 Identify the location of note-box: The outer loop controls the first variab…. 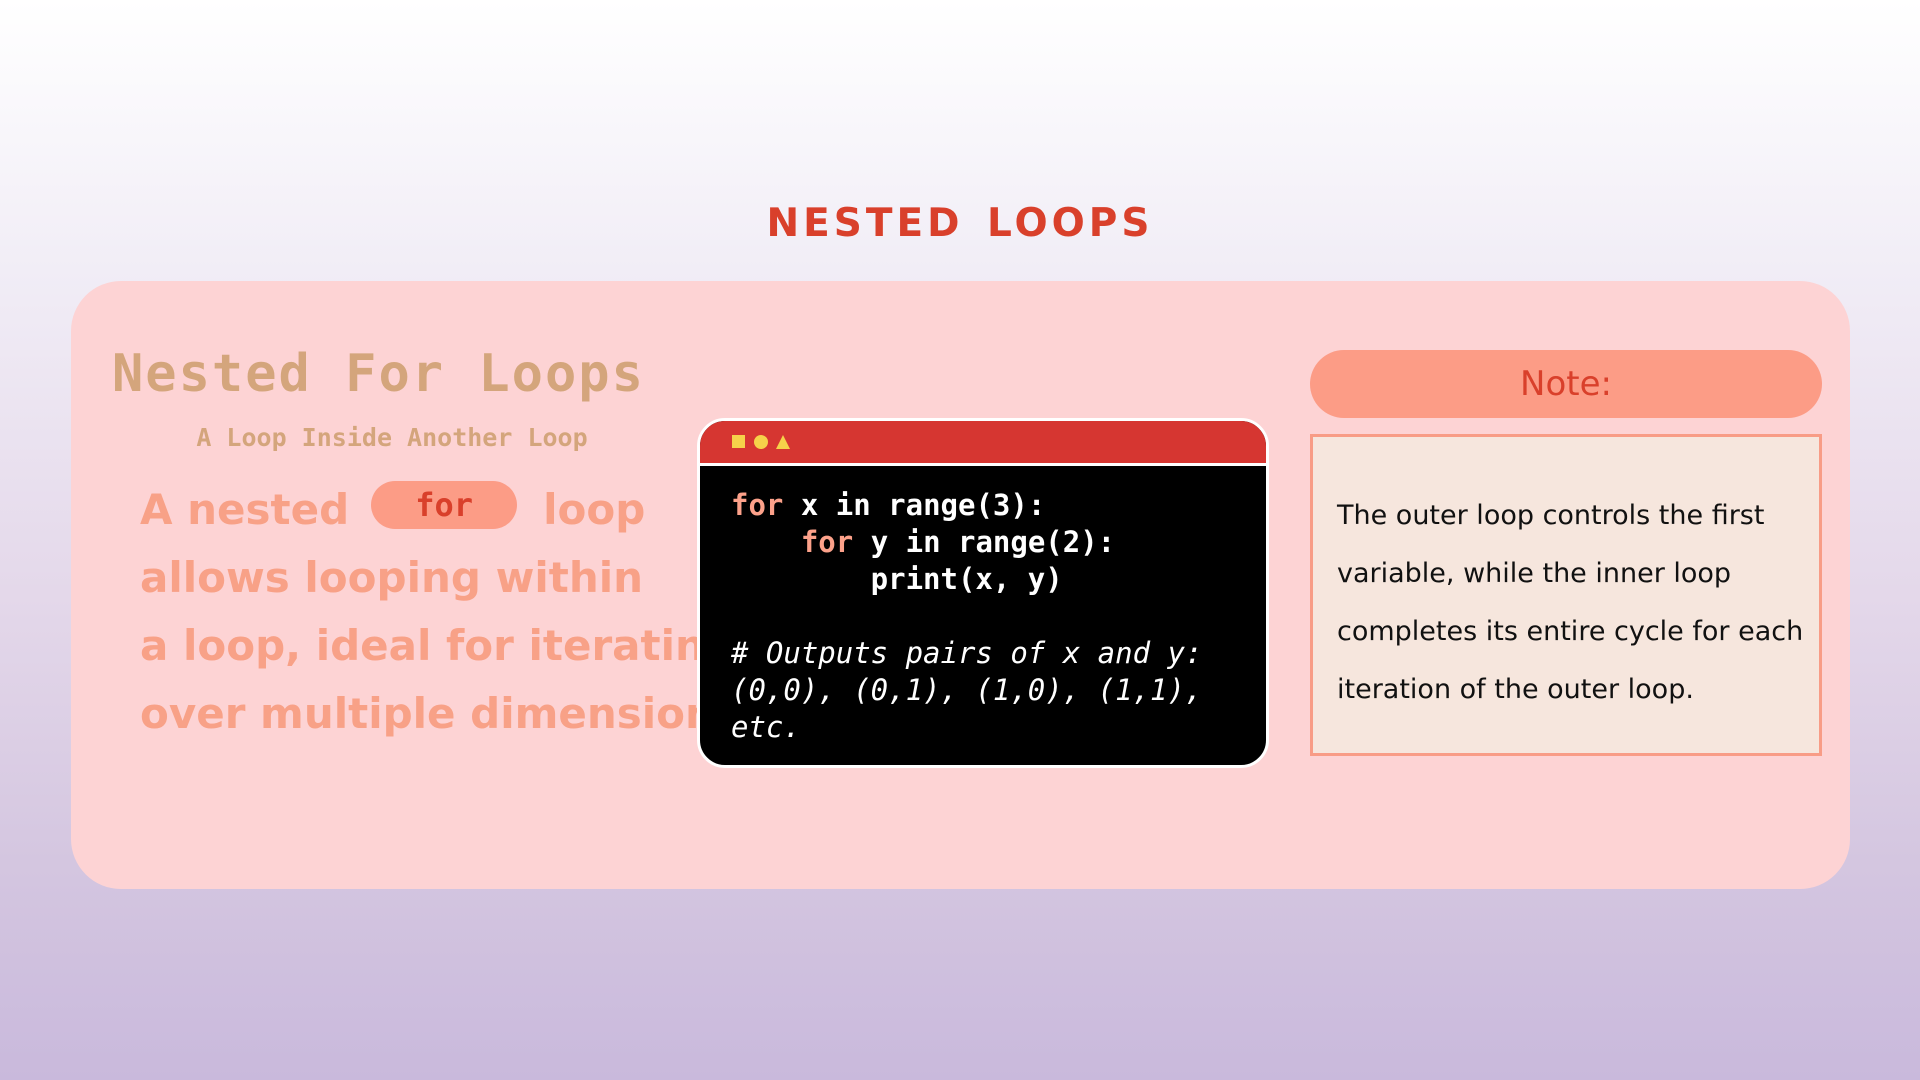
(1566, 595).